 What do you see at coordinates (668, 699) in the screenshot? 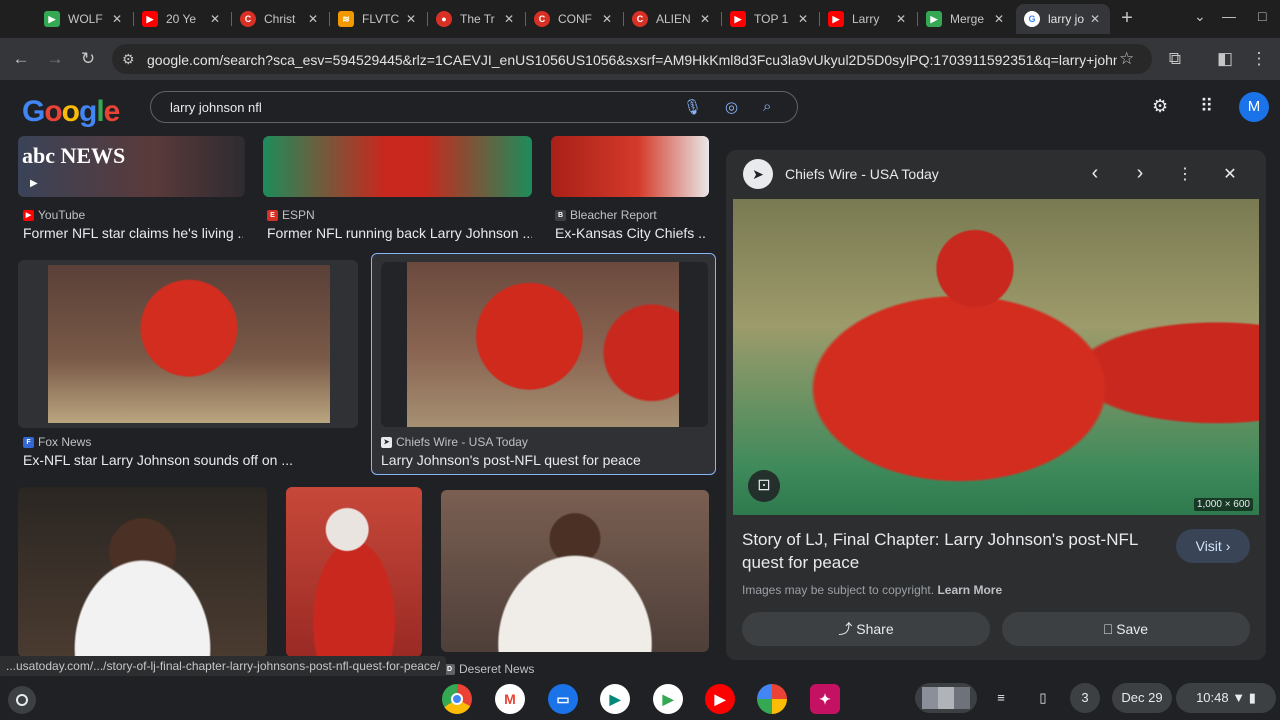
I see `play-store-icon: ▶` at bounding box center [668, 699].